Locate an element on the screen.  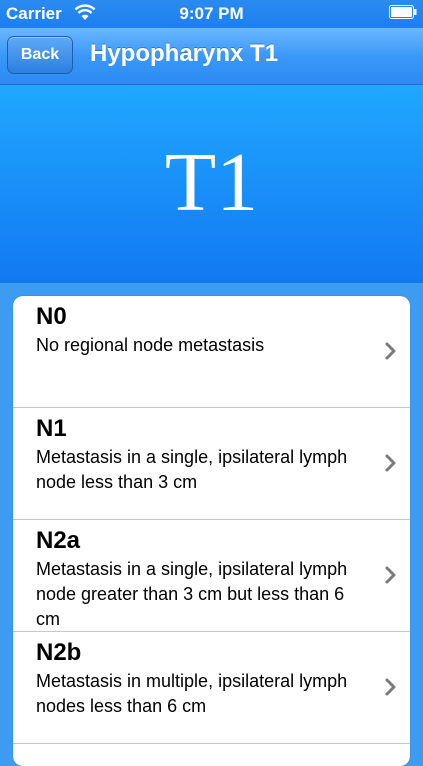
navigation-bar: Back Hypopharynx T1 is located at coordinates (211, 56).